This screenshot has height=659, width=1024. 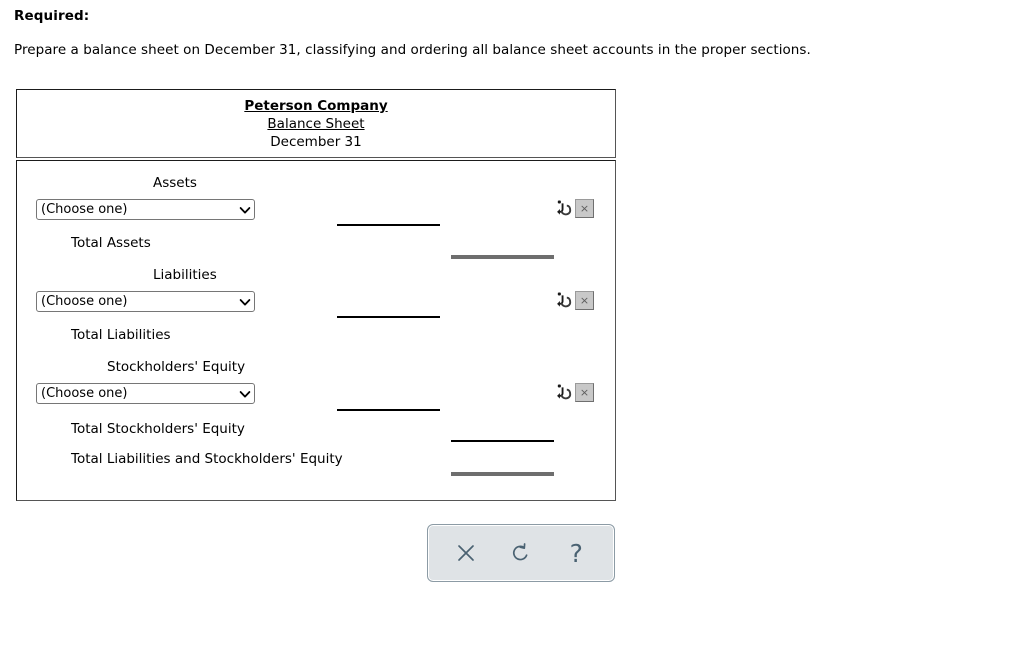 What do you see at coordinates (145, 210) in the screenshot?
I see `assets-account-select: (Choose one)` at bounding box center [145, 210].